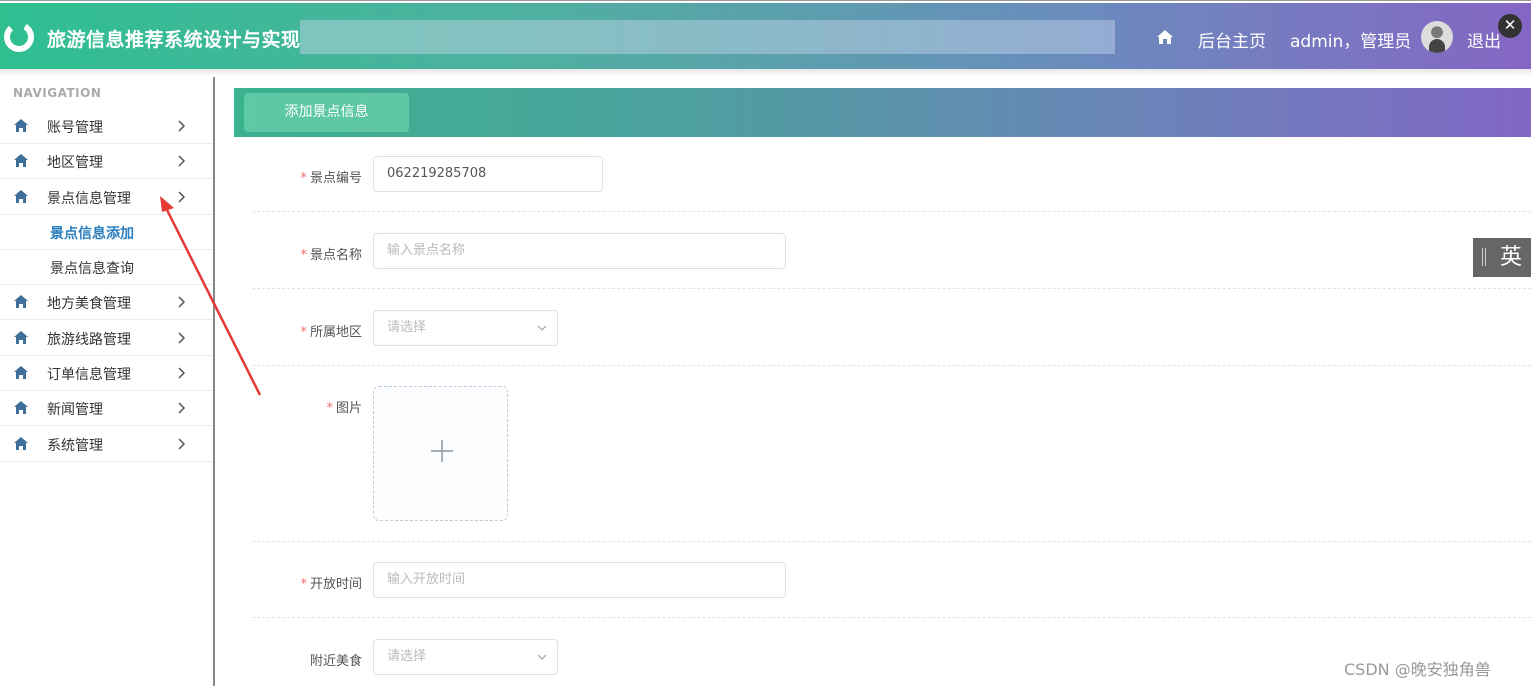  Describe the element at coordinates (335, 178) in the screenshot. I see `label-text: 景点编号` at that location.